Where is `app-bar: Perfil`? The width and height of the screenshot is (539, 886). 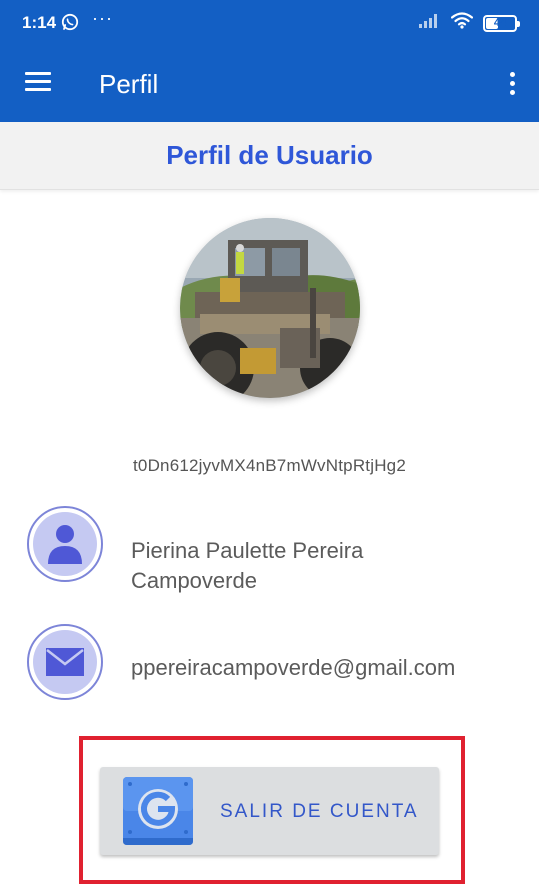 app-bar: Perfil is located at coordinates (269, 85).